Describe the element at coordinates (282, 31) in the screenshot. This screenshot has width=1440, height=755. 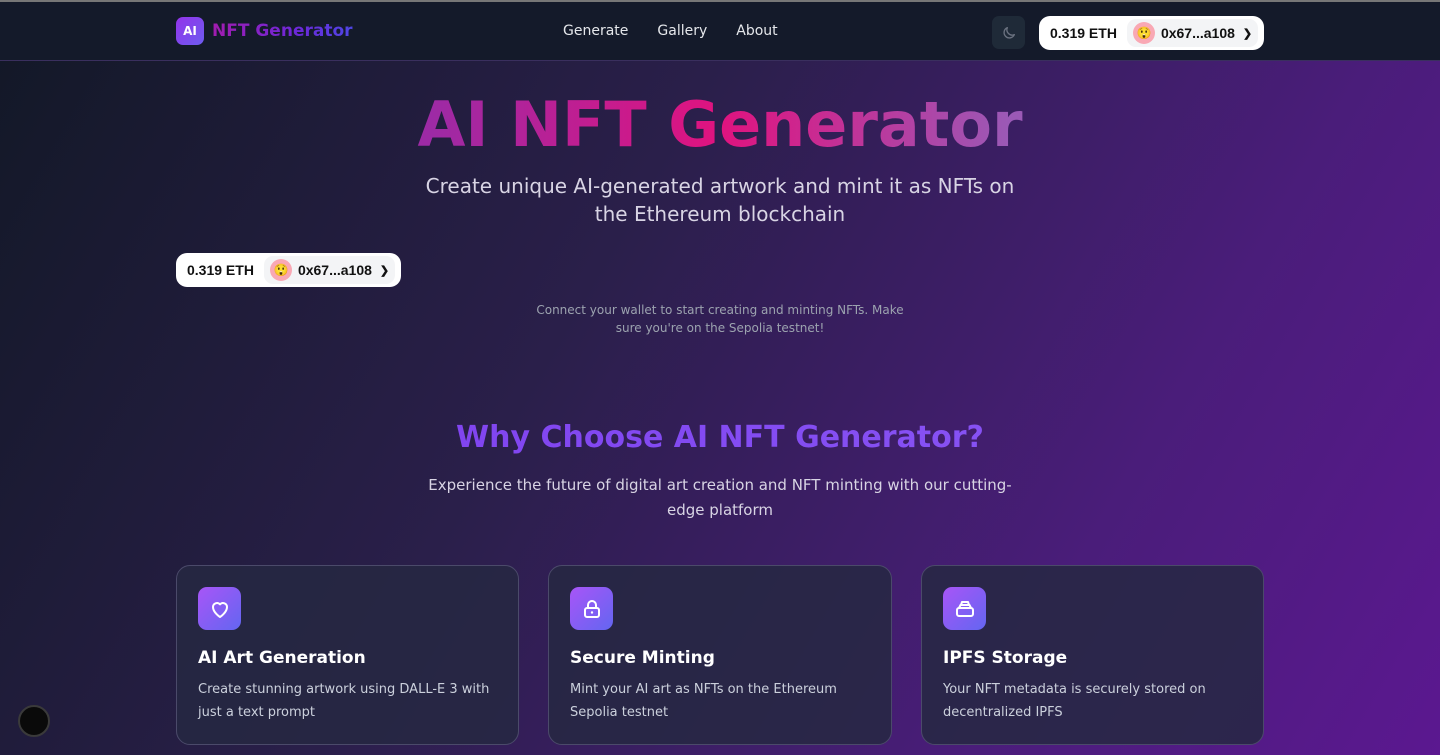
I see `brand-name: NFT Generator` at that location.